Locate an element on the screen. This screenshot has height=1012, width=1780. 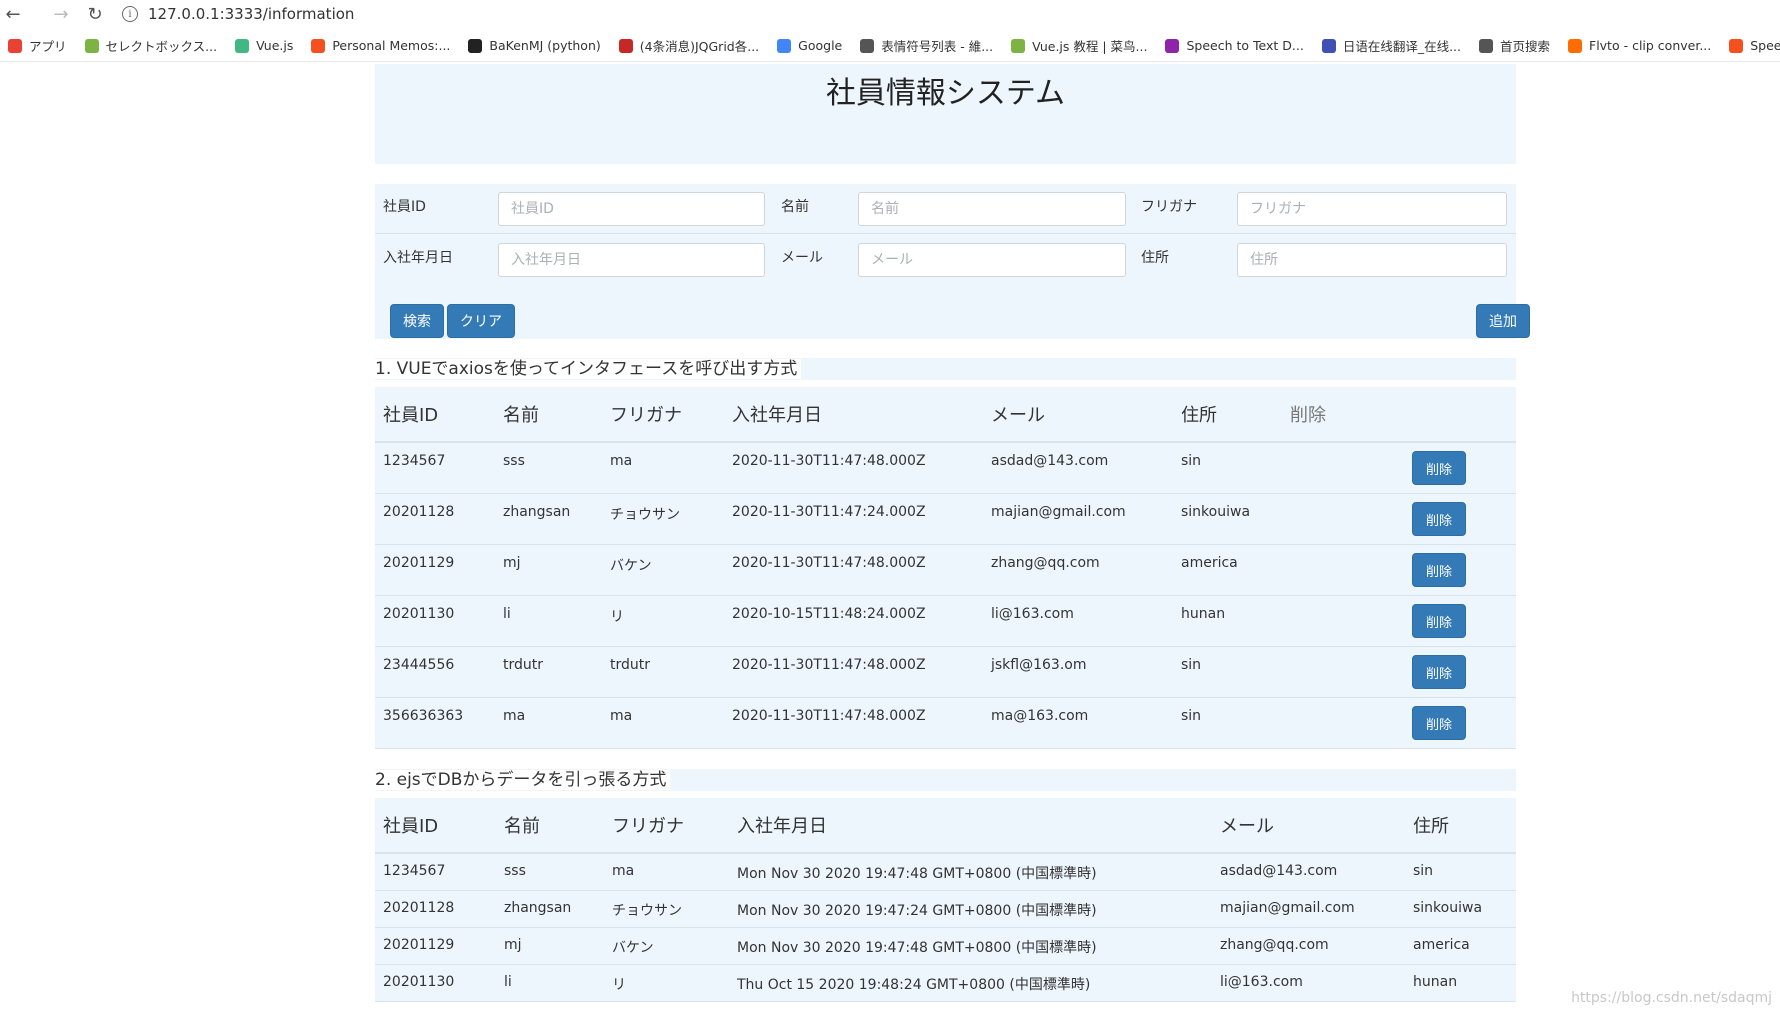
url-text: 127.0.0.1:3333/information is located at coordinates (251, 14).